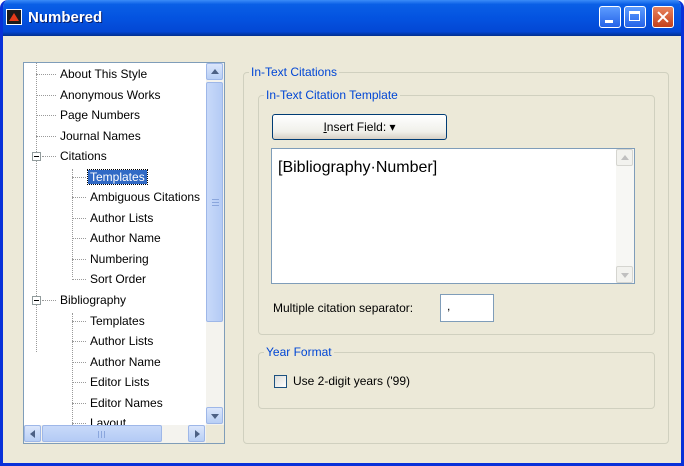  Describe the element at coordinates (117, 321) in the screenshot. I see `tree-item-bibliography-templates: Templates` at that location.